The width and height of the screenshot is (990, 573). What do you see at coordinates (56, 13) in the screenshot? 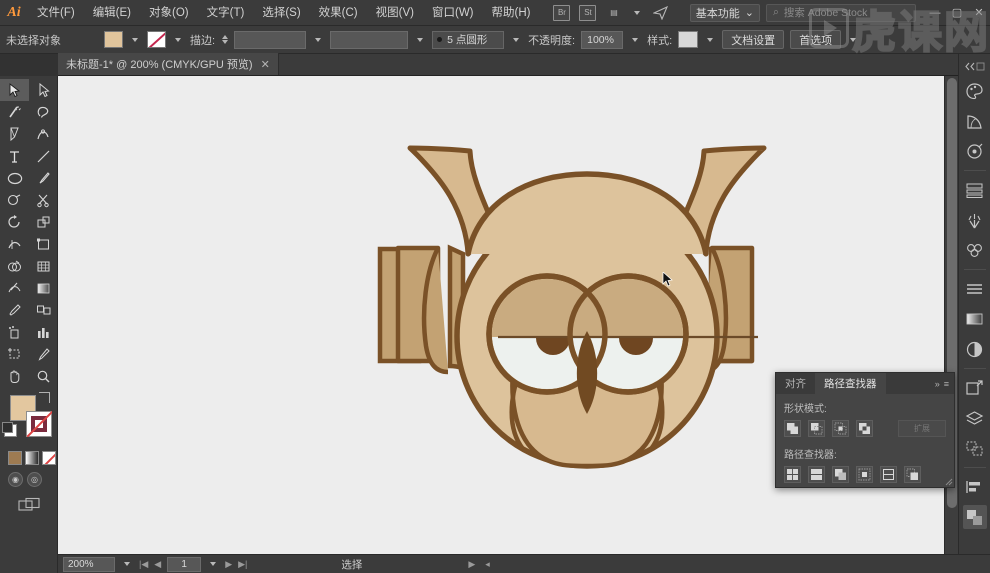
I see `menu-file: 文件(F)` at bounding box center [56, 13].